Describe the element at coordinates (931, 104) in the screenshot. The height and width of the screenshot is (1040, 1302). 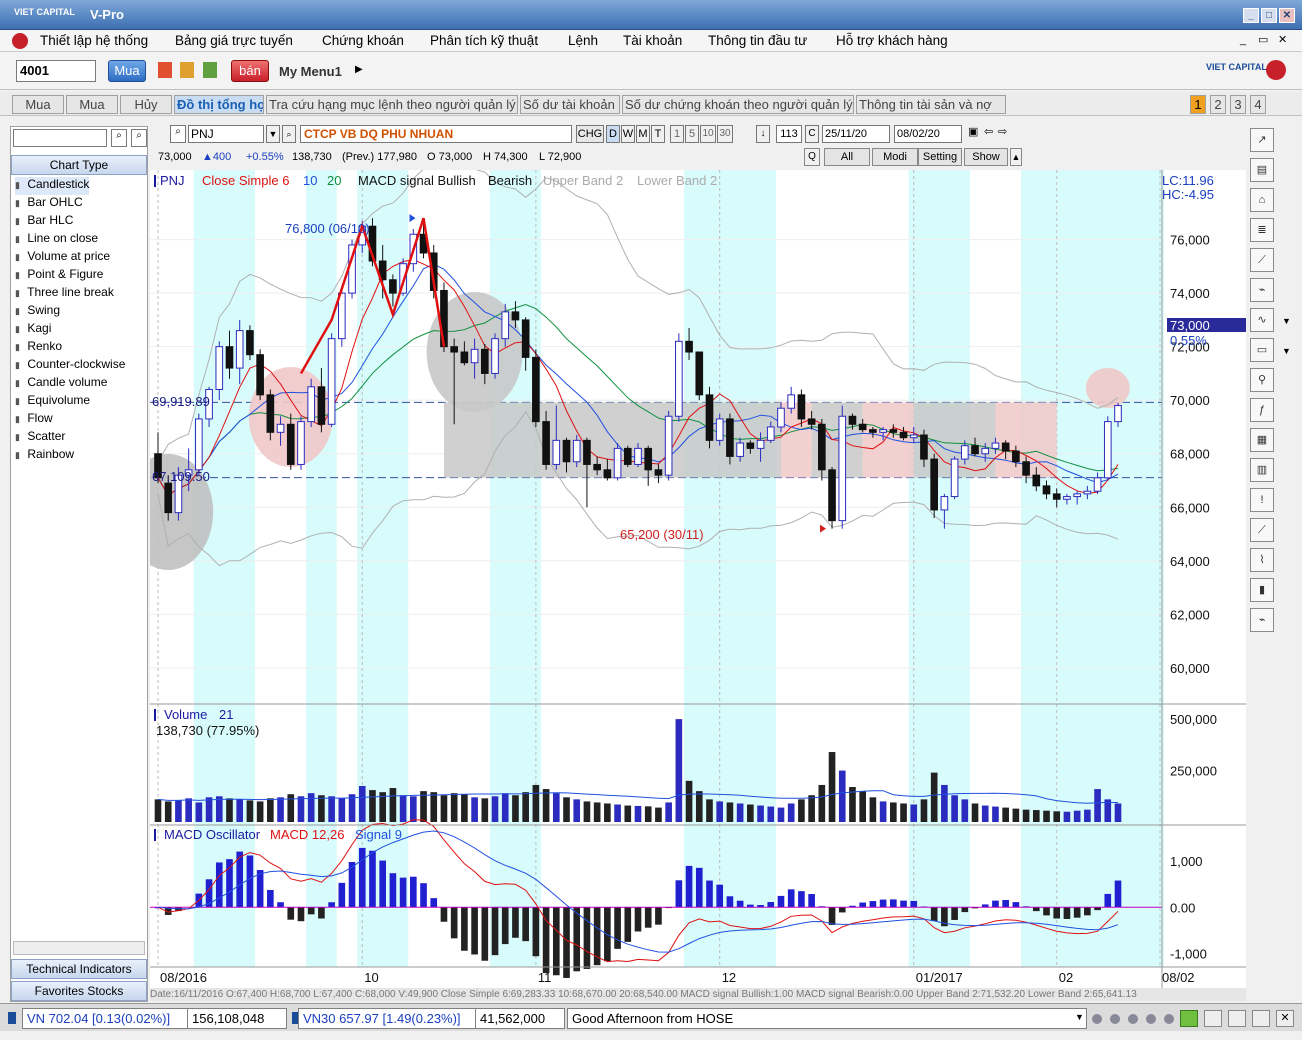
I see `tab-assets-debt: Thông tin tài sản và nợ` at that location.